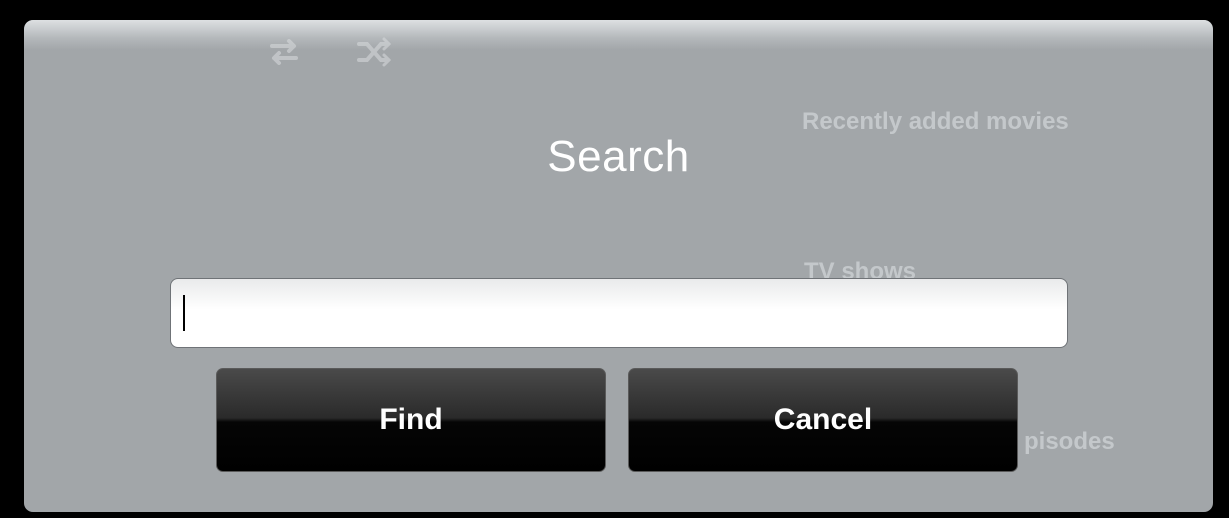  I want to click on episodes-label: pisodes, so click(1069, 441).